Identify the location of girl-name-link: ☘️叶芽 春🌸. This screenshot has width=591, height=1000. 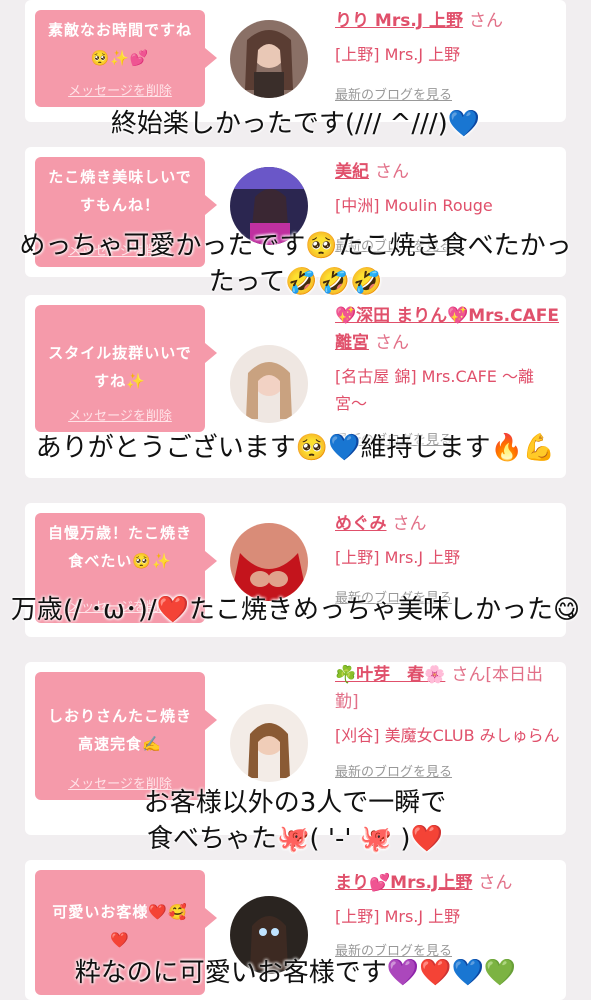
(390, 675).